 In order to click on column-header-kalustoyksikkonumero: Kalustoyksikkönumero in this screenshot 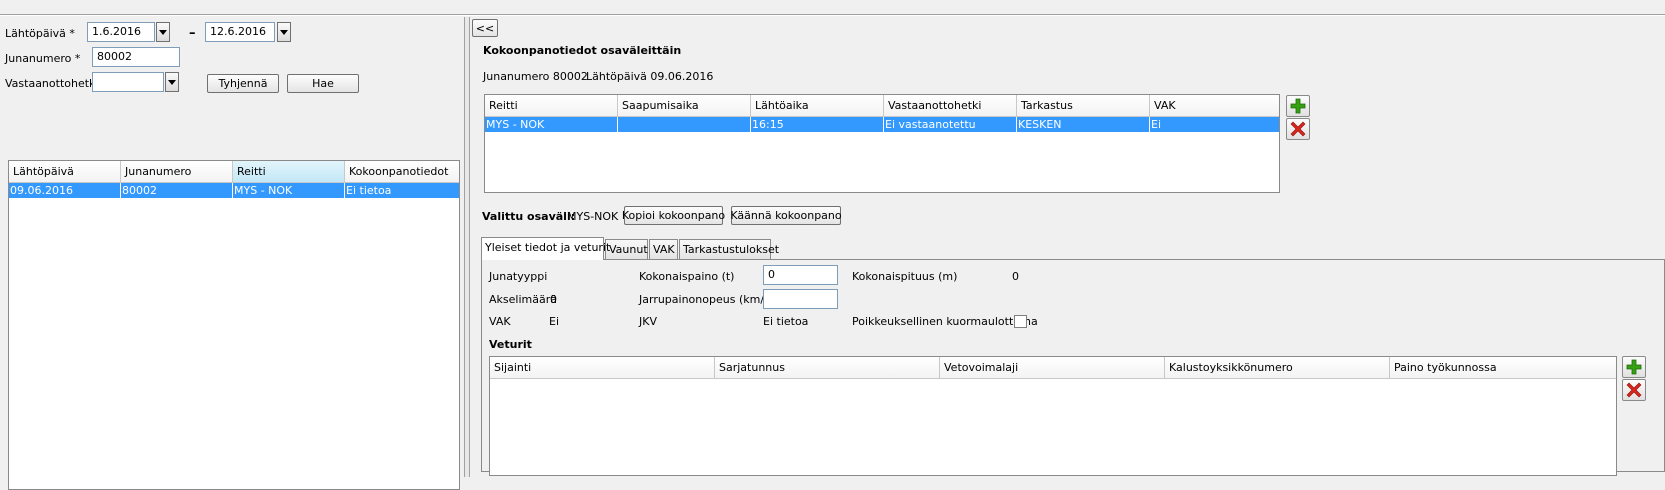, I will do `click(1277, 367)`.